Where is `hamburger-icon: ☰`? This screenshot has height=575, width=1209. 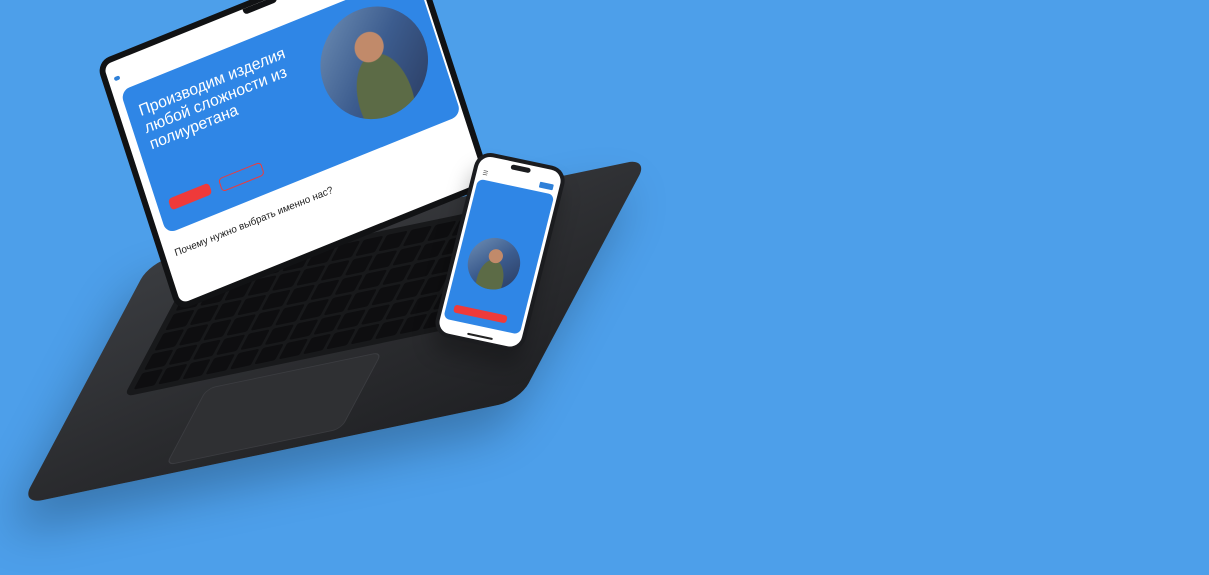
hamburger-icon: ☰ is located at coordinates (485, 174).